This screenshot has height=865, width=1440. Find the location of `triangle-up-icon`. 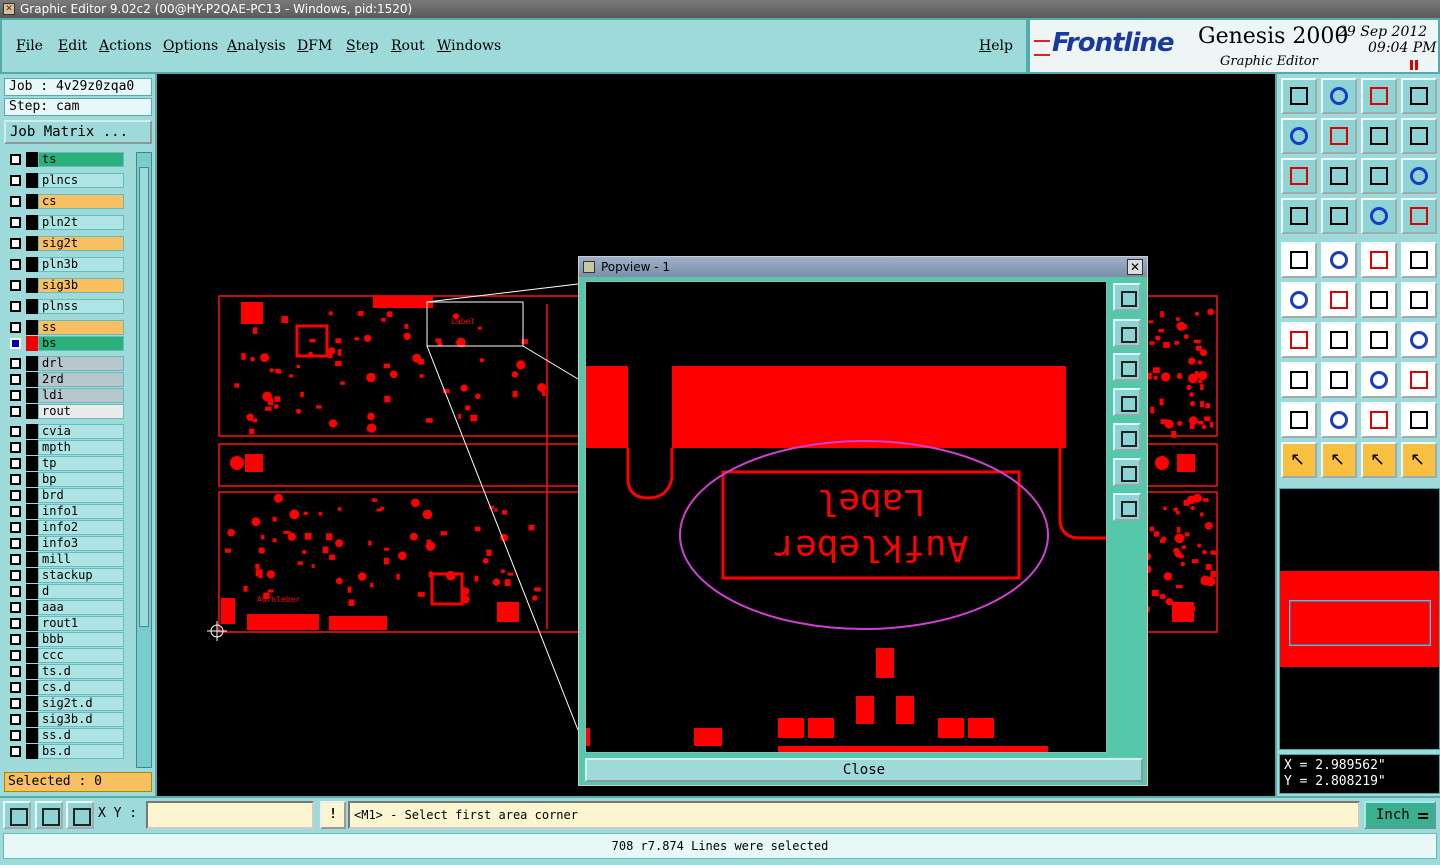

triangle-up-icon is located at coordinates (1339, 420).